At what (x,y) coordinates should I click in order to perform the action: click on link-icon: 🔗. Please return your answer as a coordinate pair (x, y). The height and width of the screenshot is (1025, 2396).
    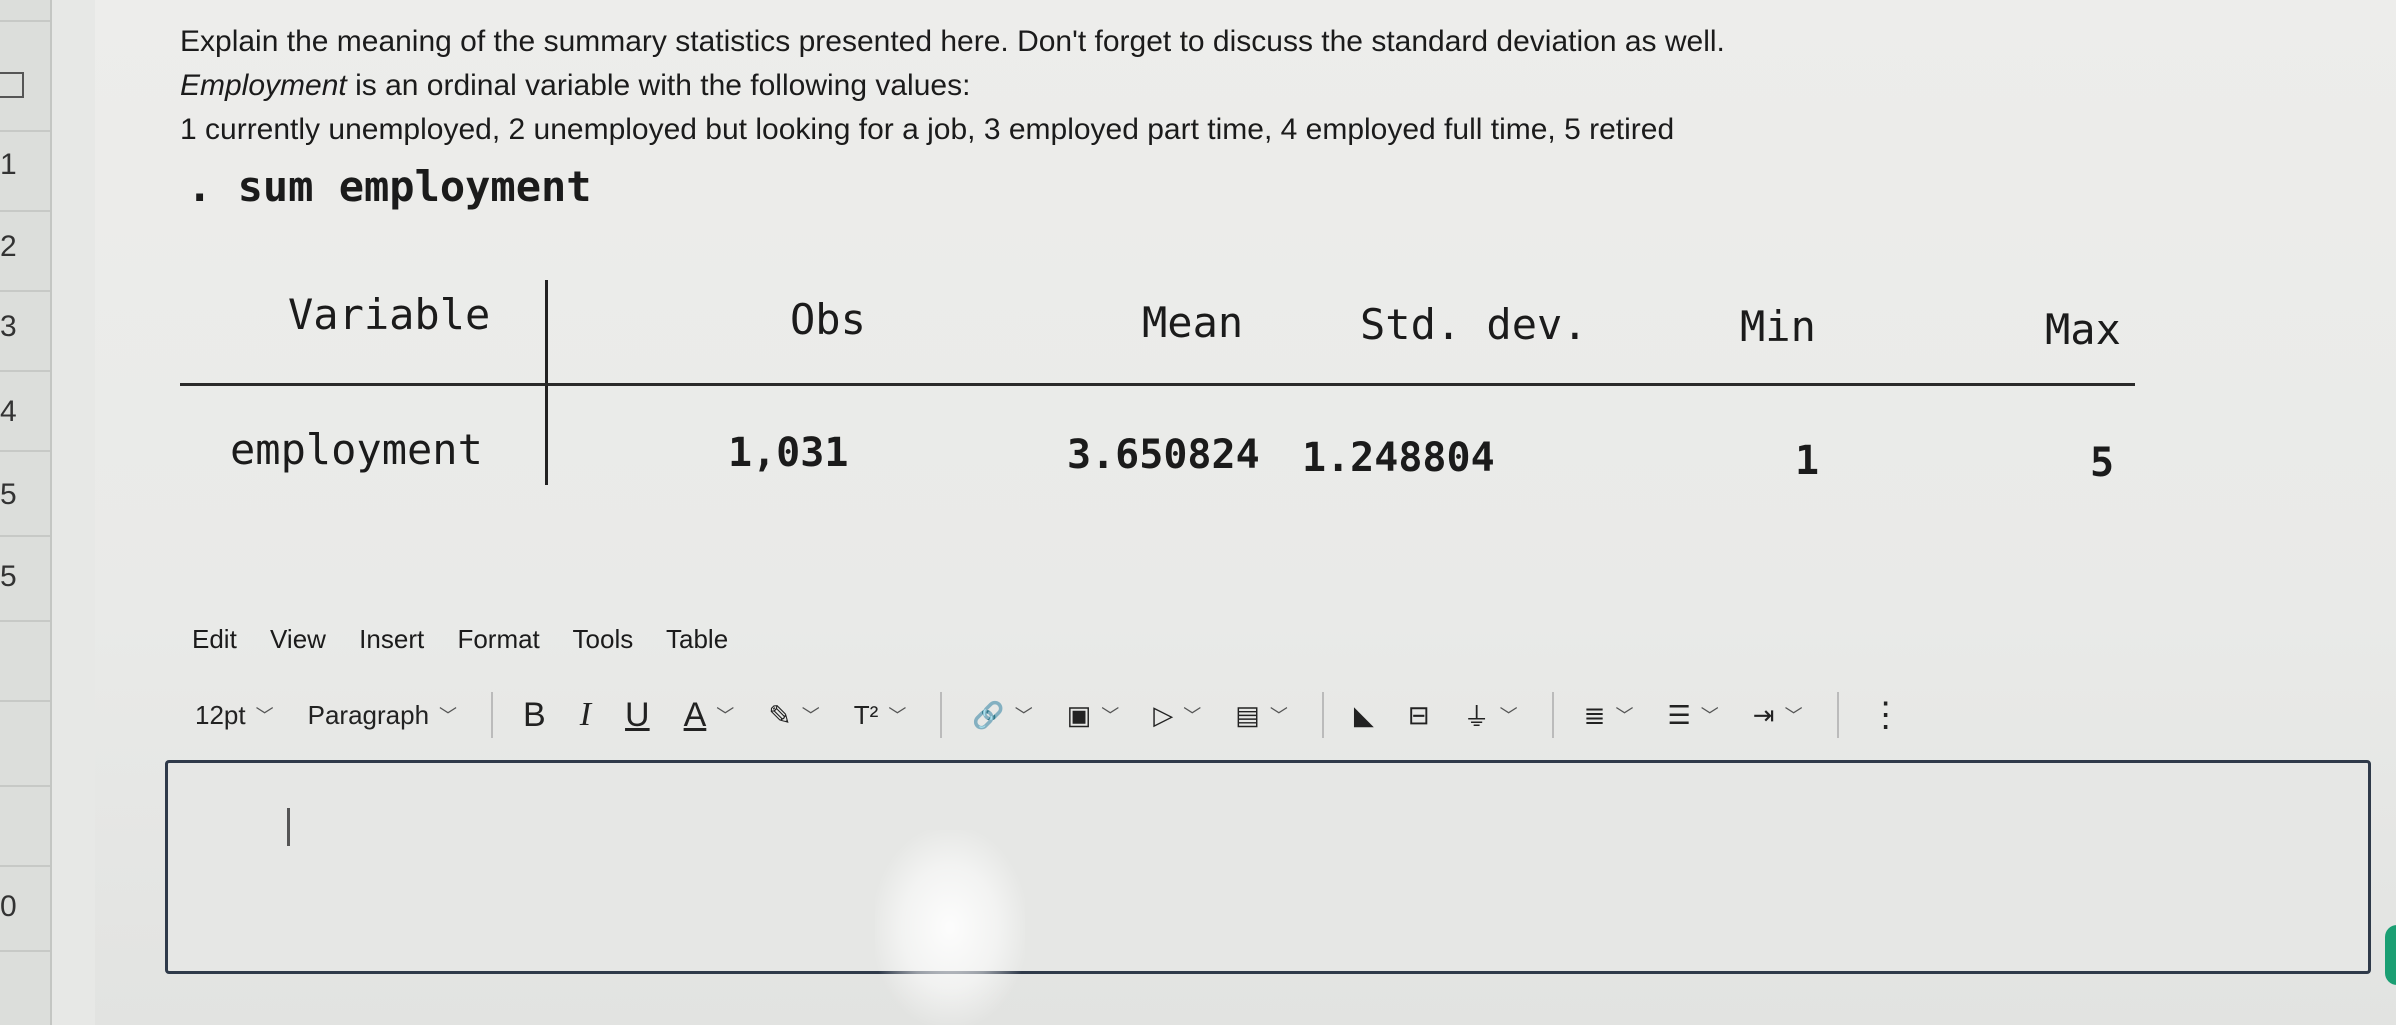
    Looking at the image, I should click on (988, 714).